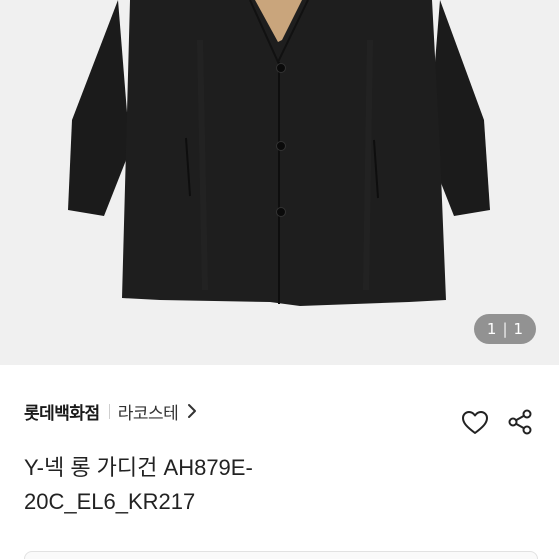  I want to click on store-name: 롯데백화점, so click(62, 411).